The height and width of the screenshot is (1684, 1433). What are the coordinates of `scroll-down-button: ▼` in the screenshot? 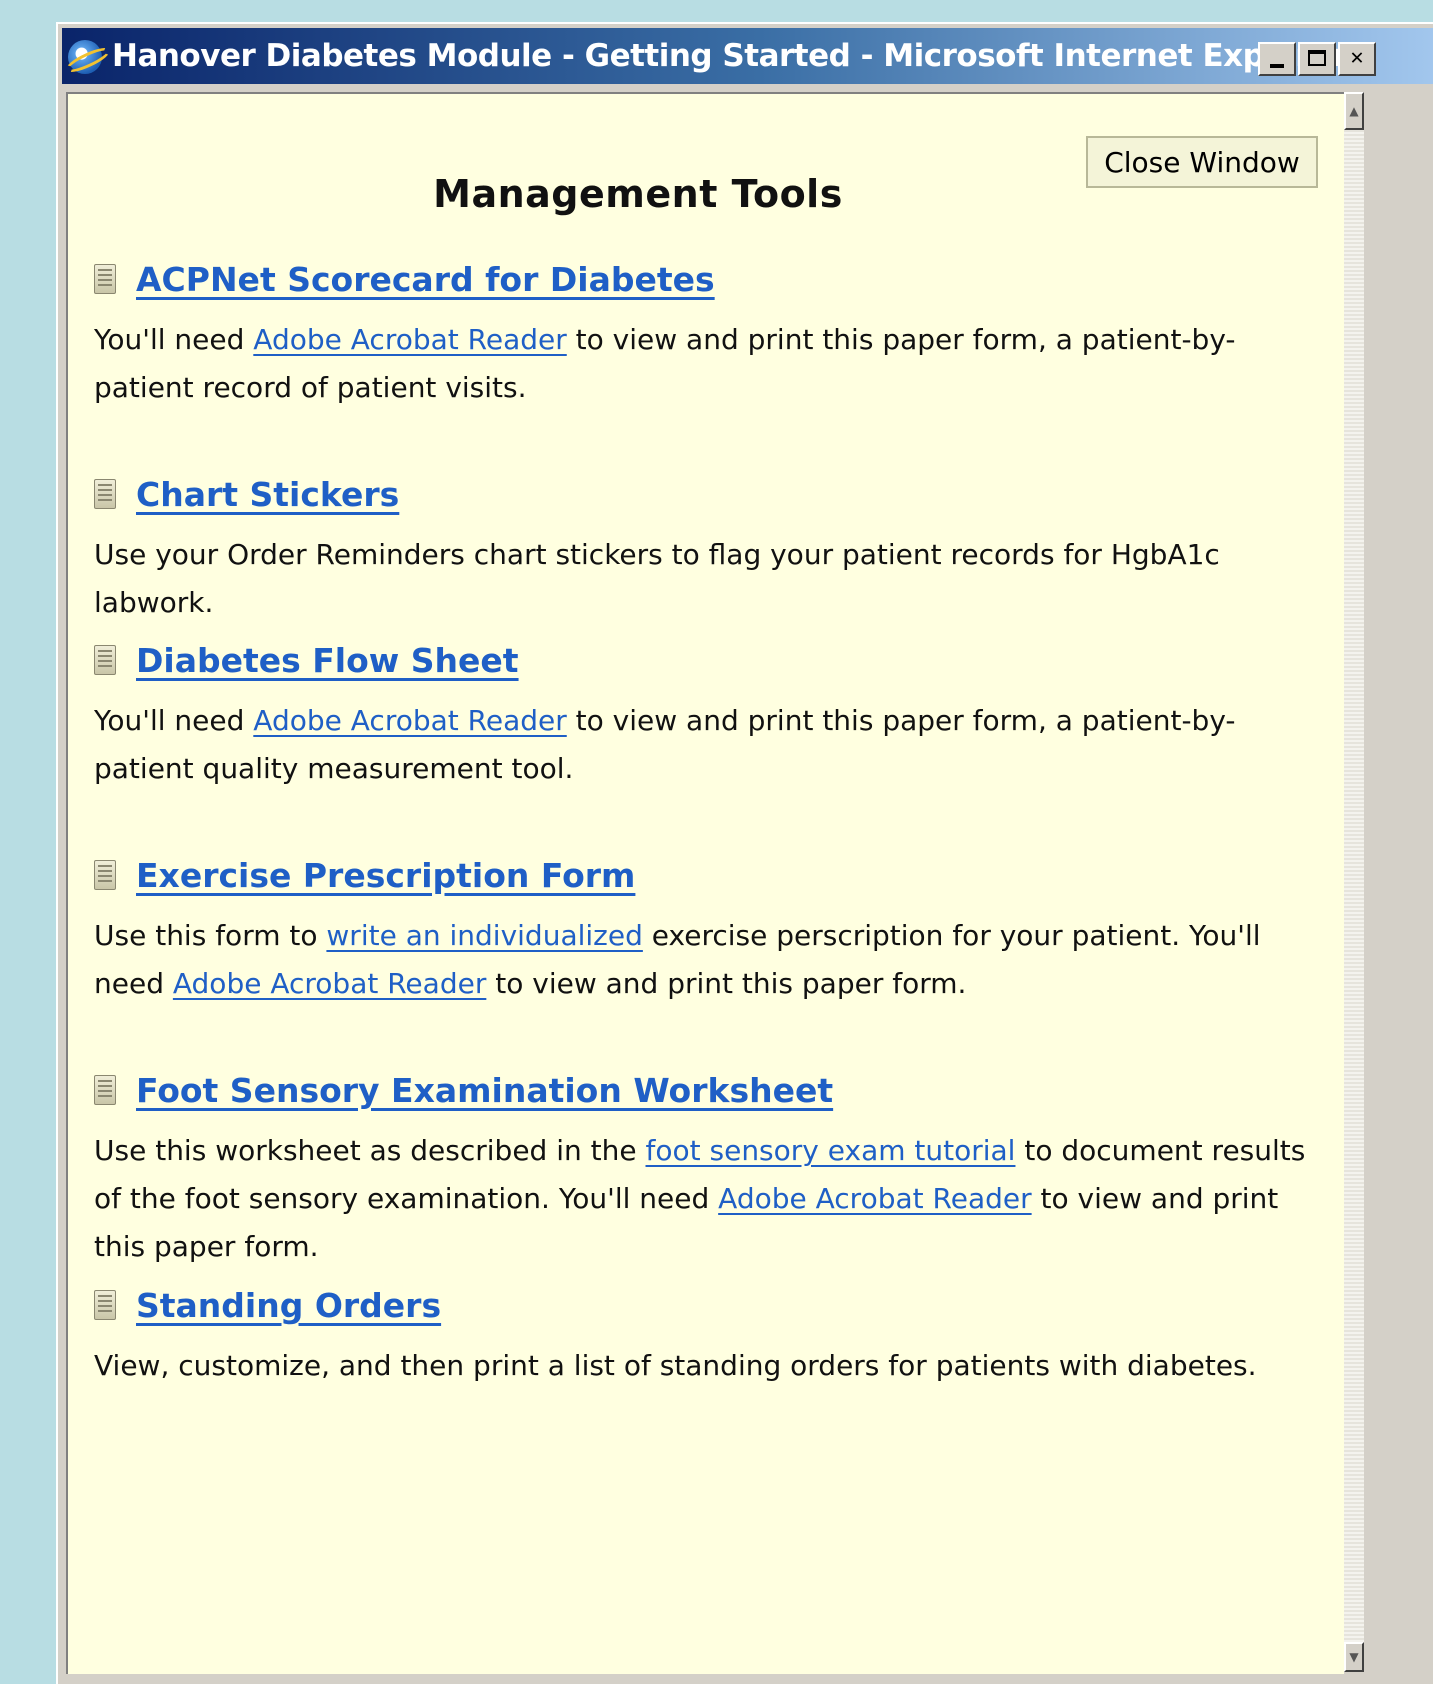 It's located at (1354, 1657).